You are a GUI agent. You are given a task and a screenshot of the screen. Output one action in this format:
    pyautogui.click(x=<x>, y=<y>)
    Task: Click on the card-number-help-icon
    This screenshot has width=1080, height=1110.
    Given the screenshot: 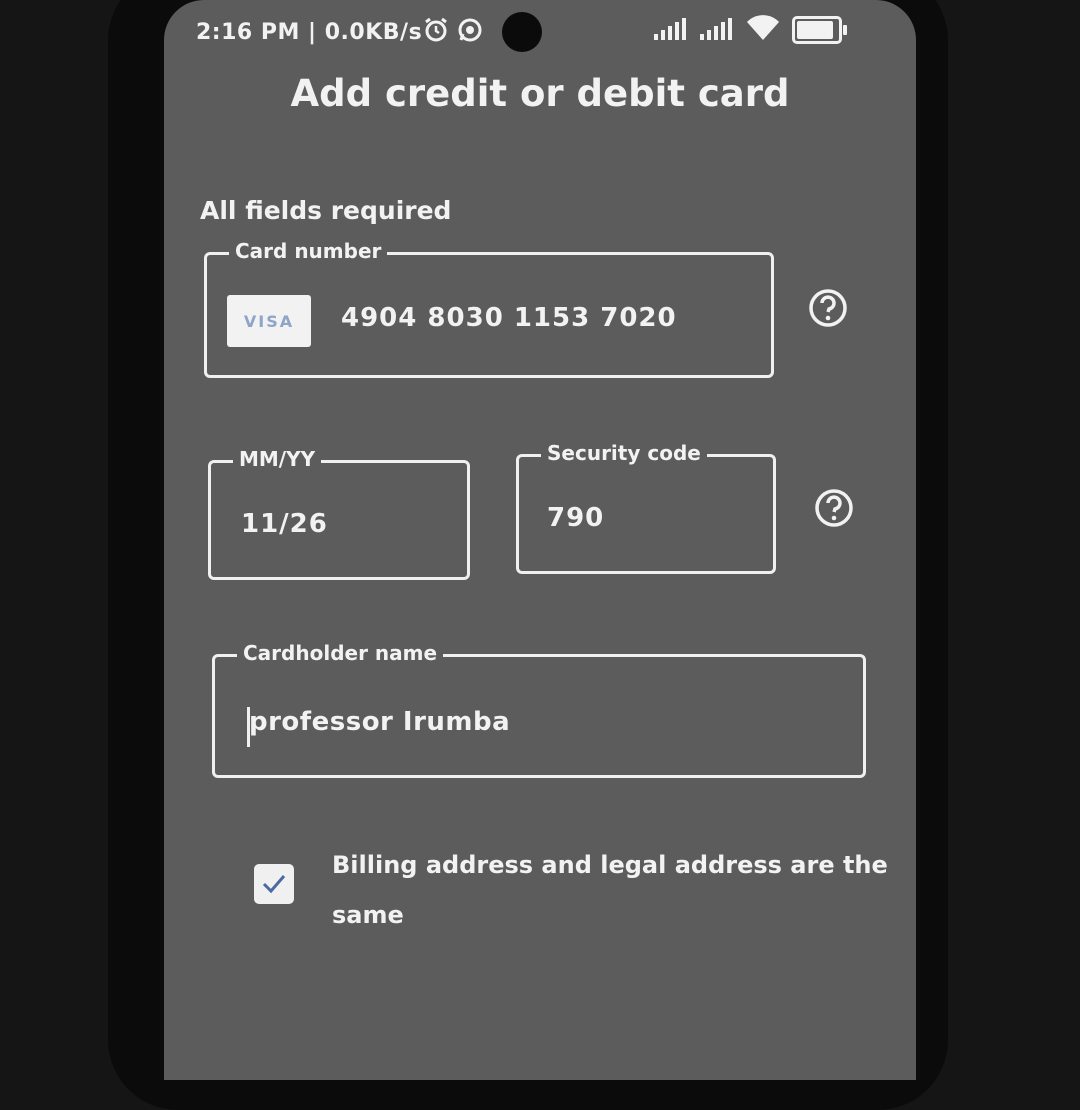 What is the action you would take?
    pyautogui.click(x=828, y=308)
    